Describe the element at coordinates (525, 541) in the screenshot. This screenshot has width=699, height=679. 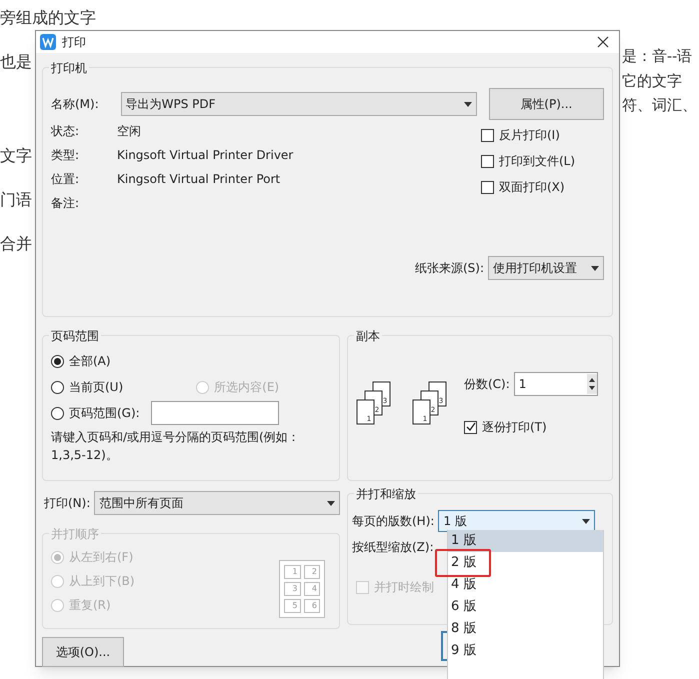
I see `dropdown-option: 1 版` at that location.